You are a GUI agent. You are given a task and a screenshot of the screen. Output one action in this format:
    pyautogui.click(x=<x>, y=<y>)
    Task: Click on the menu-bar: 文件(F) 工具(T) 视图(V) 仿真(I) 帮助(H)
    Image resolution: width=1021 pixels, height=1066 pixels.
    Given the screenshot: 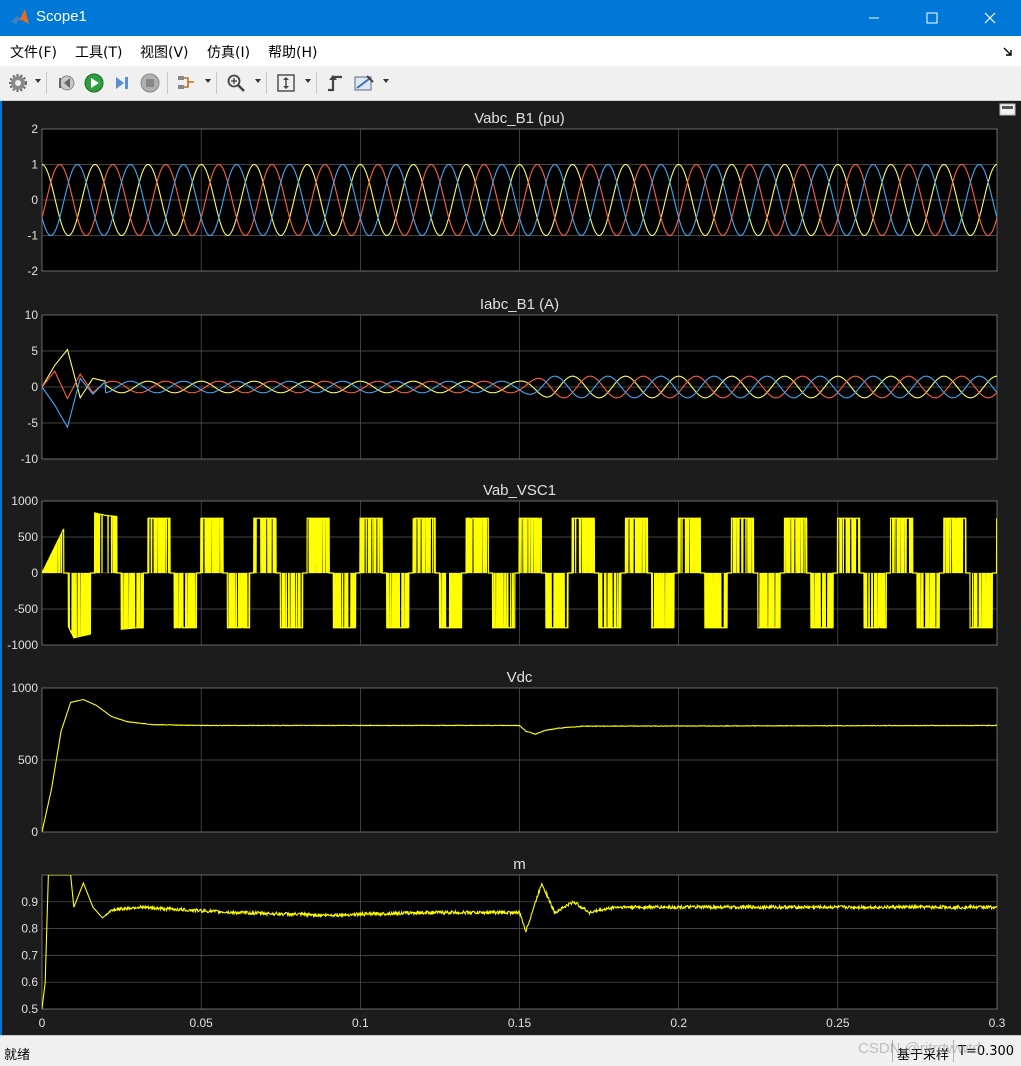 What is the action you would take?
    pyautogui.click(x=510, y=51)
    